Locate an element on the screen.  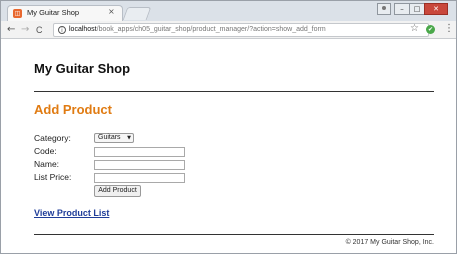
minimize-button: – is located at coordinates (402, 9).